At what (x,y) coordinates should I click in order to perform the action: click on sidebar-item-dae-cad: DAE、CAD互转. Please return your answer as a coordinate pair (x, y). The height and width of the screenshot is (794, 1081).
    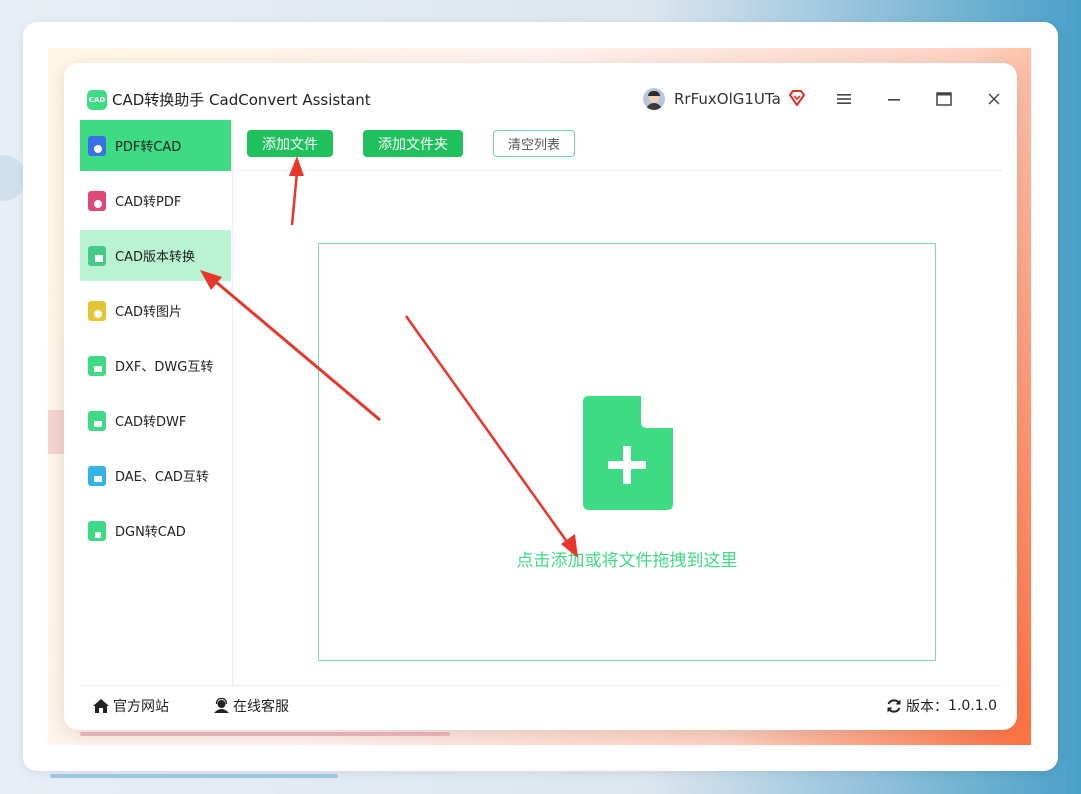
    Looking at the image, I should click on (155, 475).